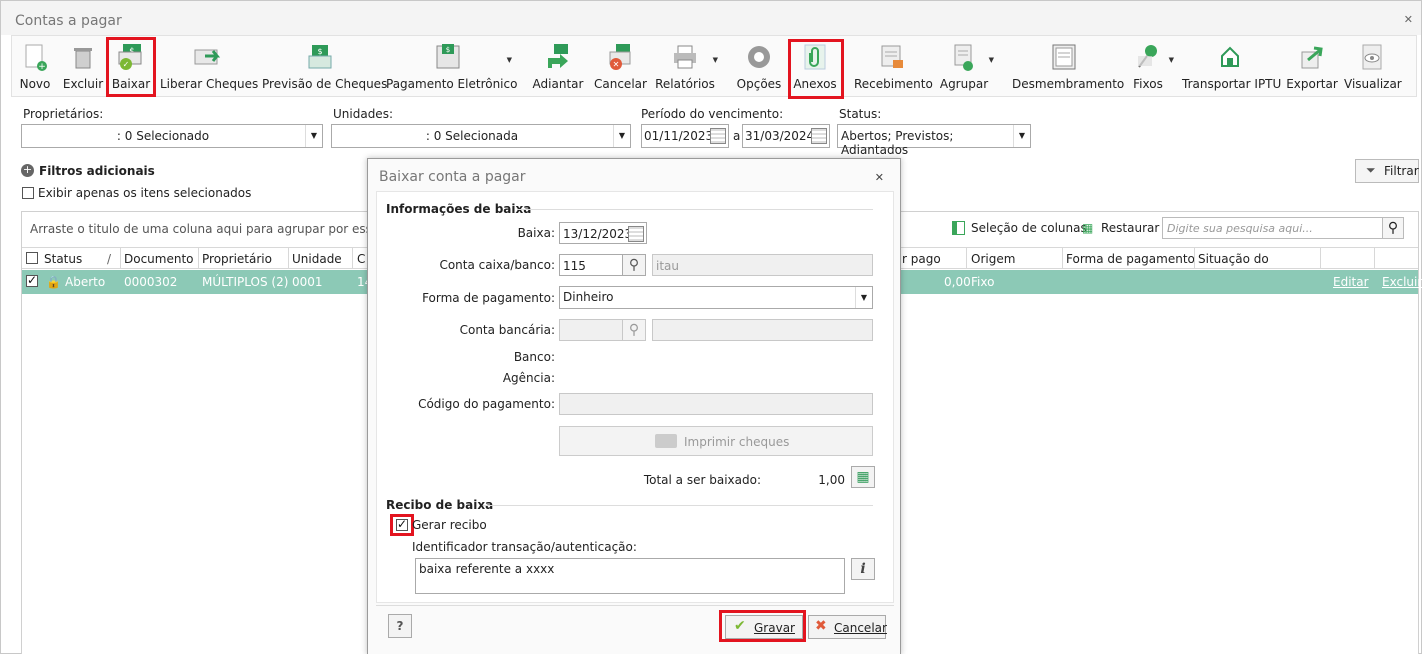 This screenshot has height=654, width=1422. I want to click on desmembramento-button: Desmembramento, so click(1068, 67).